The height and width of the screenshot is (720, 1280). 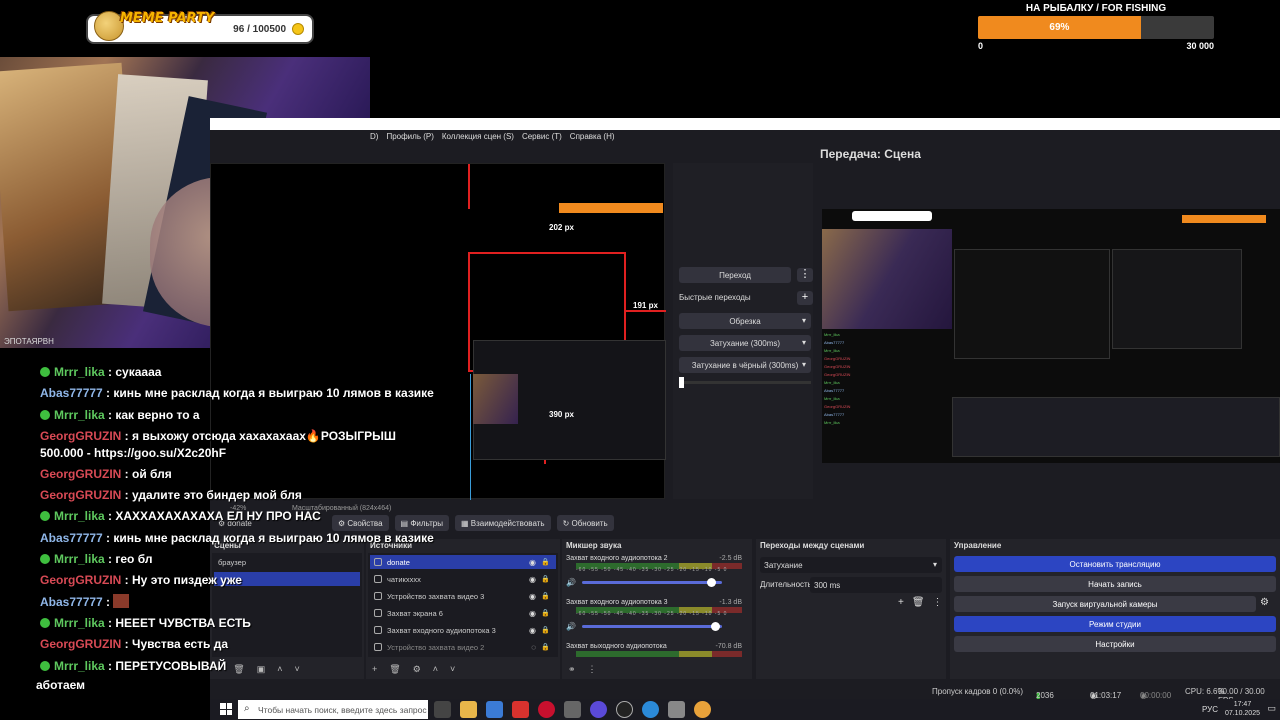 What do you see at coordinates (598, 709) in the screenshot?
I see `discord-icon` at bounding box center [598, 709].